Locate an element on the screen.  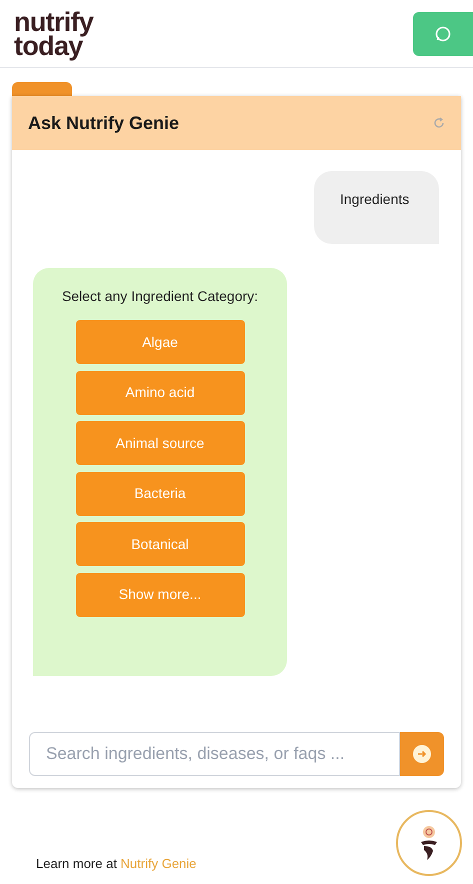
refresh-icon is located at coordinates (439, 123).